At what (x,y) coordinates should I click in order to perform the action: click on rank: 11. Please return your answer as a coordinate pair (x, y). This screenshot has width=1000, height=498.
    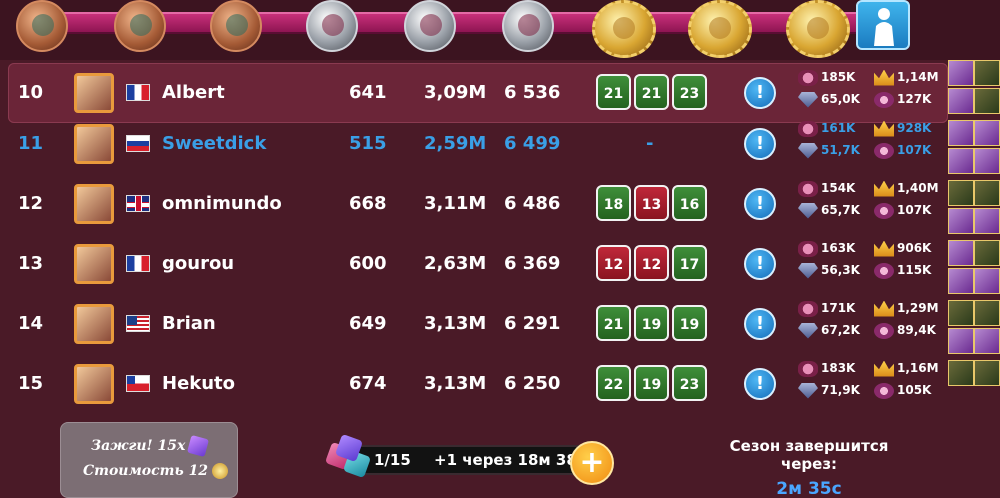
    Looking at the image, I should click on (31, 143).